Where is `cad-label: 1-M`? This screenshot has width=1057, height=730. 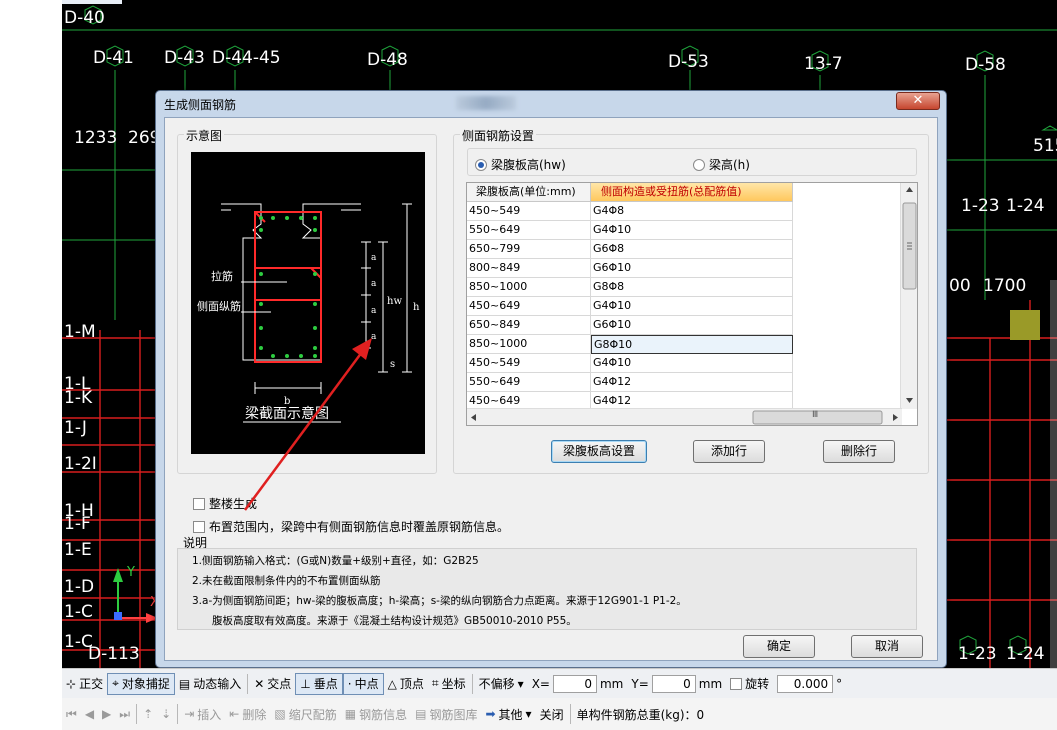
cad-label: 1-M is located at coordinates (80, 332).